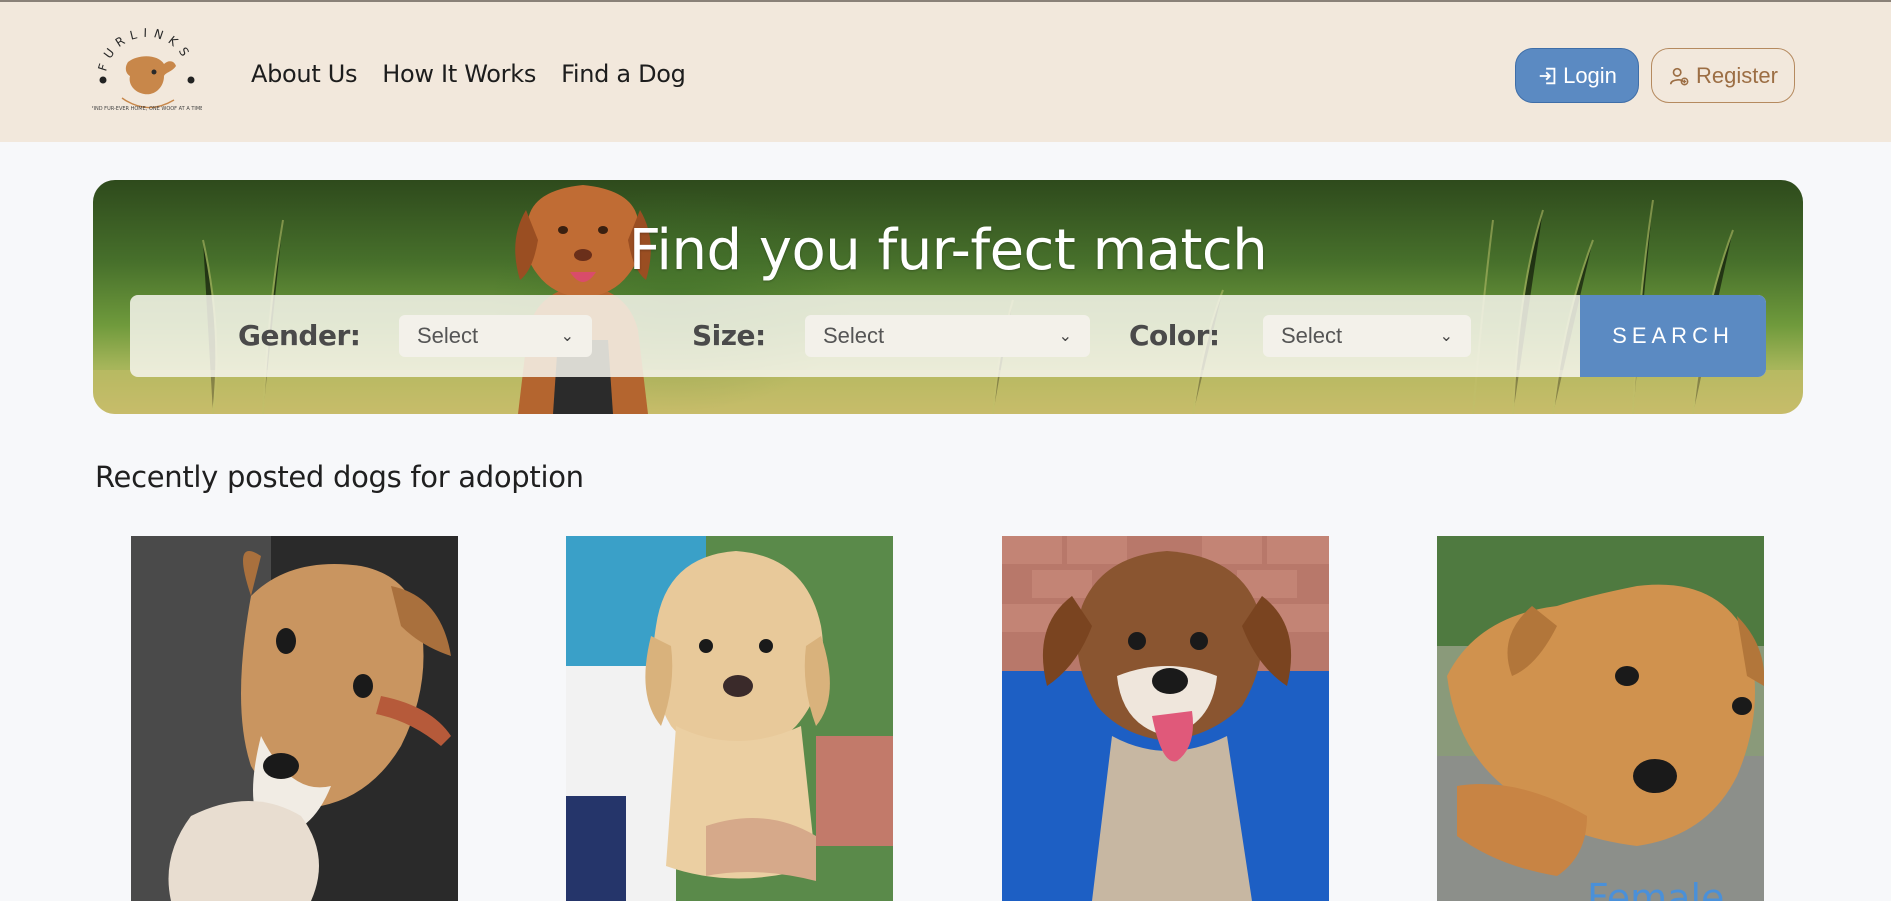 This screenshot has width=1891, height=901. I want to click on dog-card: Female, so click(1600, 718).